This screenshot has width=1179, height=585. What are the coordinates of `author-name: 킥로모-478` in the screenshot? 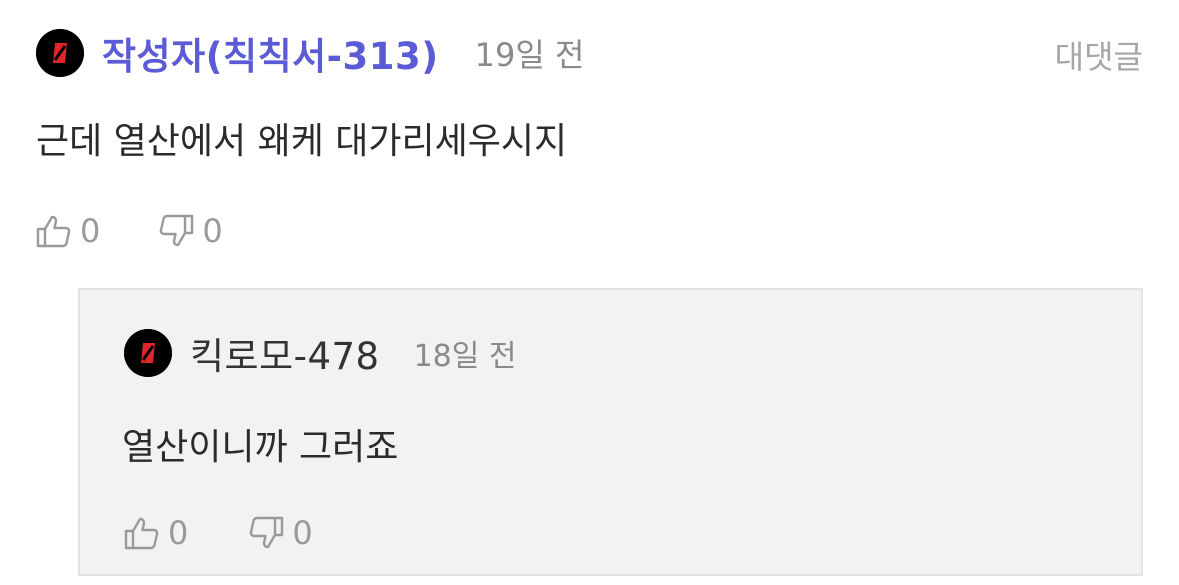 It's located at (285, 353).